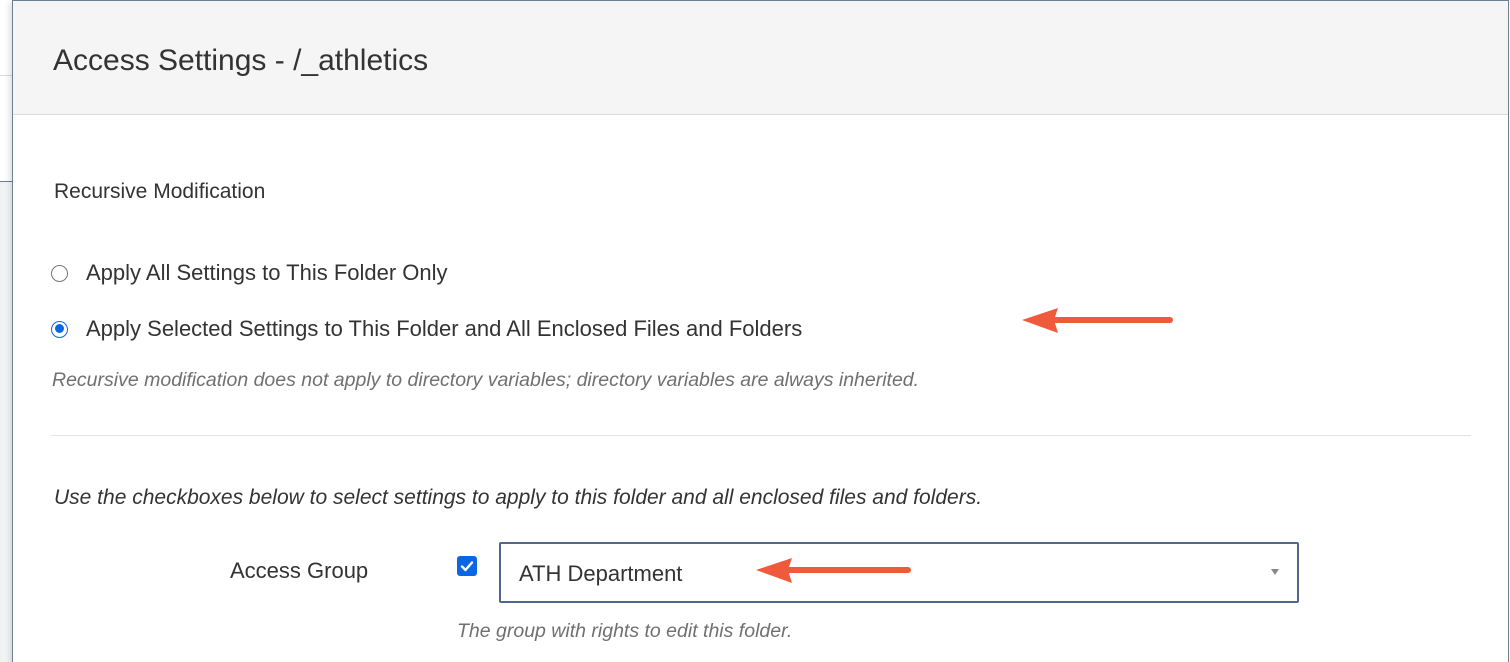  I want to click on background-shadow, so click(6, 422).